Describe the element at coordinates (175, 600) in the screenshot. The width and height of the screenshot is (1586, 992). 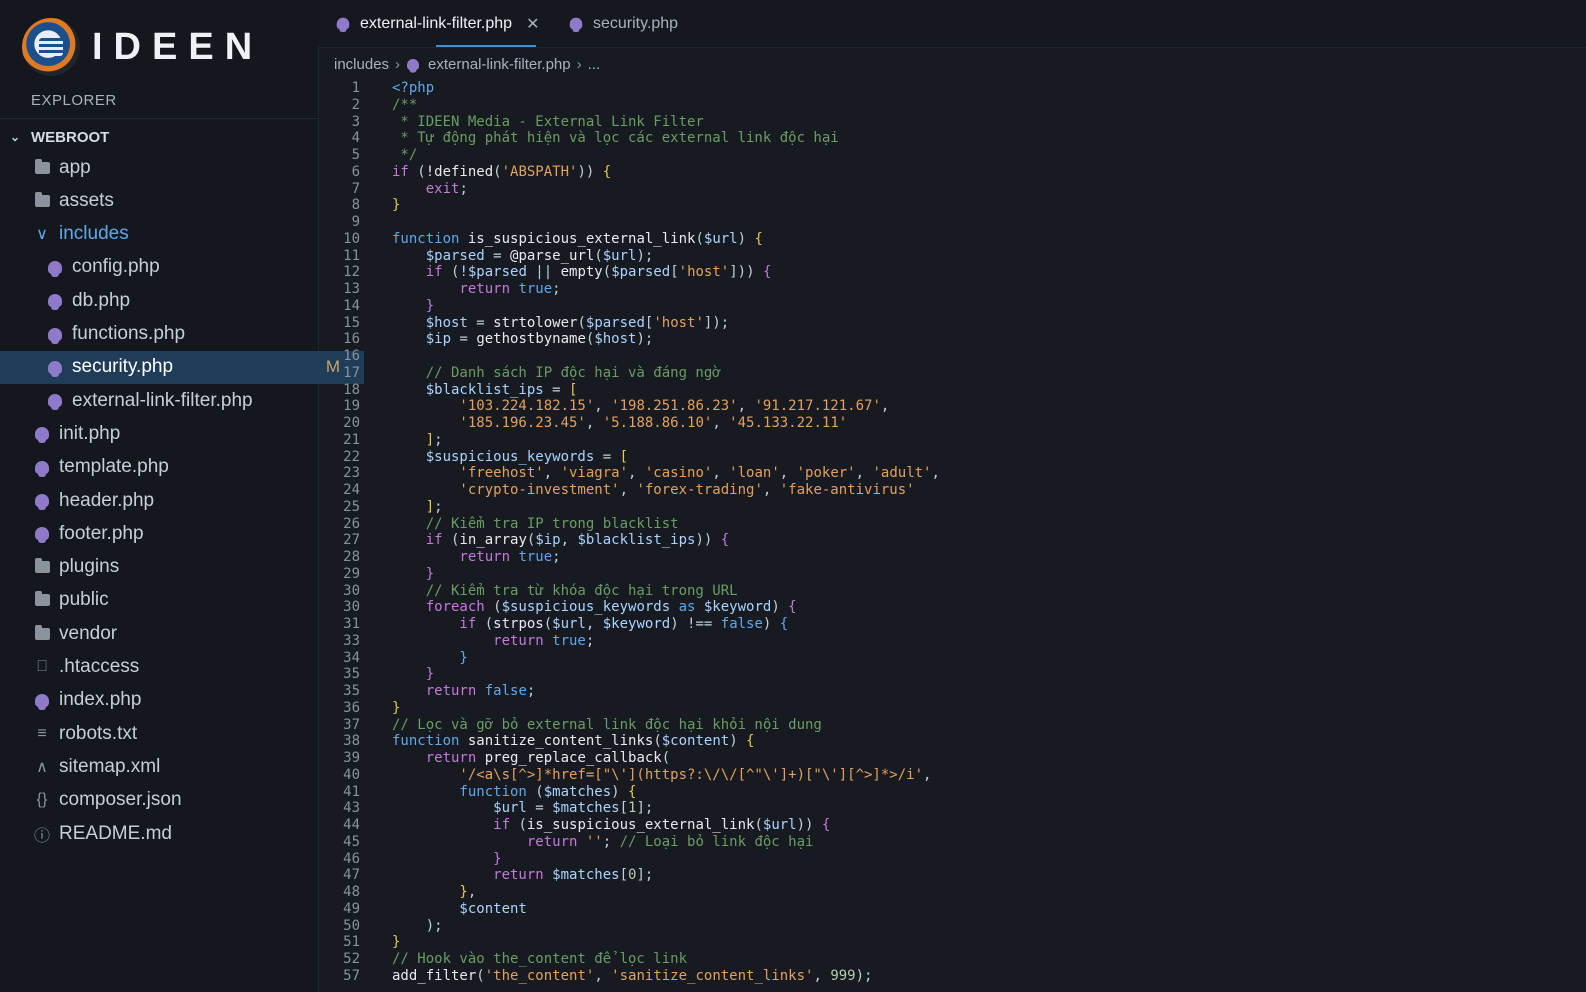
I see `sidebar-item: public` at that location.